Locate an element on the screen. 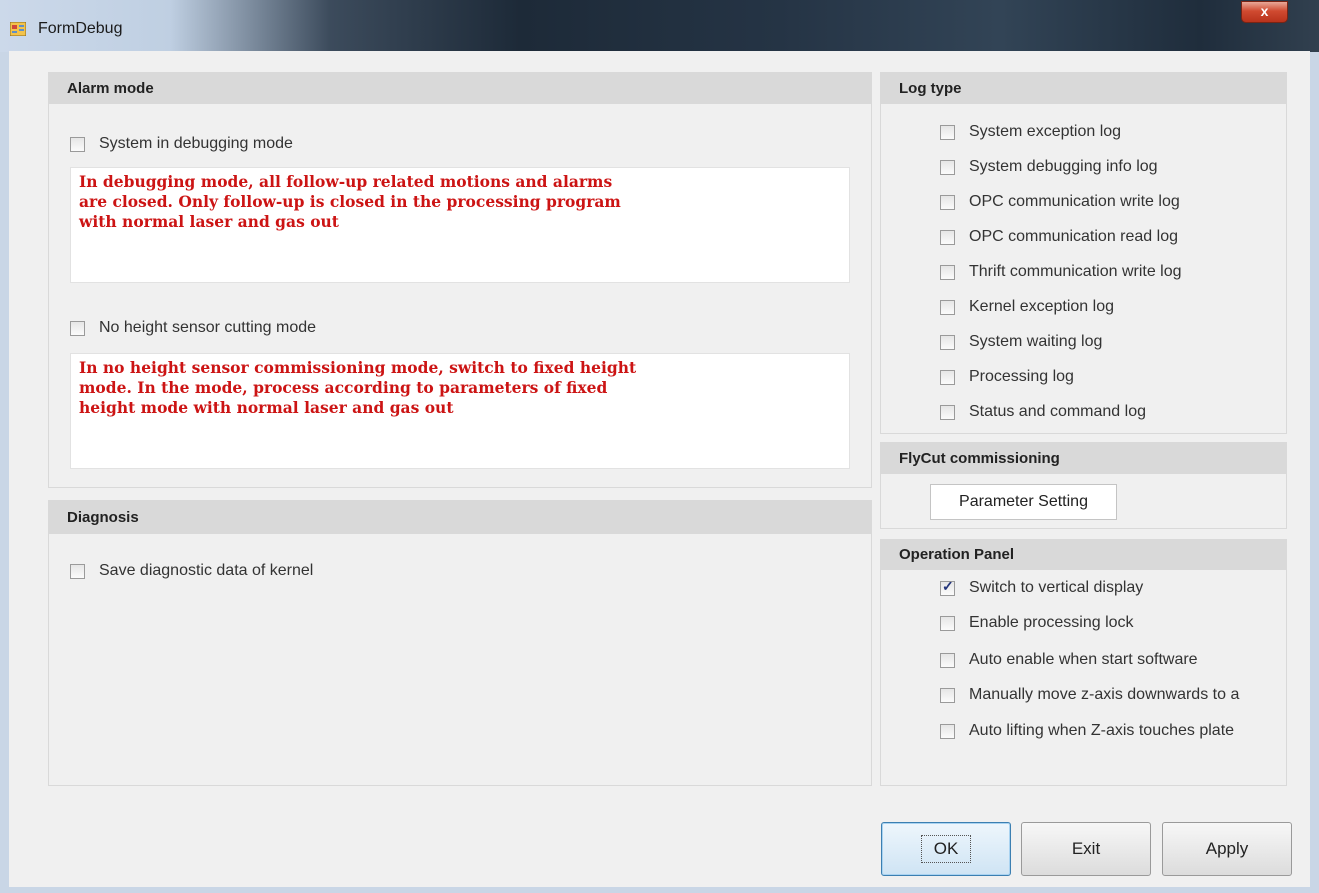 The width and height of the screenshot is (1319, 893). checkbox-label: Thrift communication write log is located at coordinates (1075, 271).